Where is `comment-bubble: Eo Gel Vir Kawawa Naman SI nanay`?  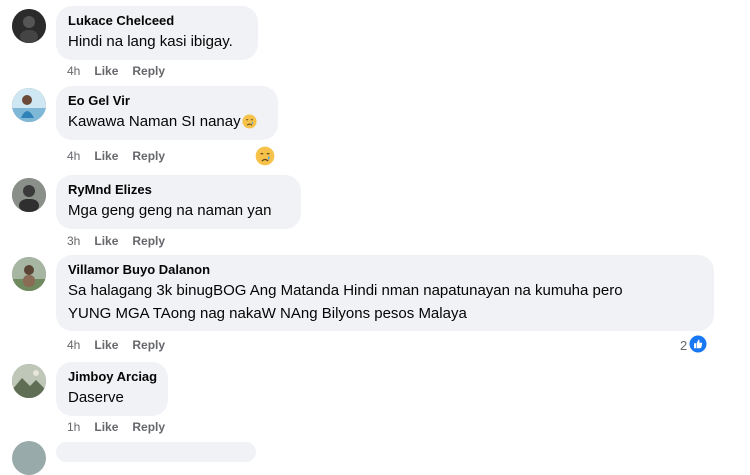 comment-bubble: Eo Gel Vir Kawawa Naman SI nanay is located at coordinates (167, 113).